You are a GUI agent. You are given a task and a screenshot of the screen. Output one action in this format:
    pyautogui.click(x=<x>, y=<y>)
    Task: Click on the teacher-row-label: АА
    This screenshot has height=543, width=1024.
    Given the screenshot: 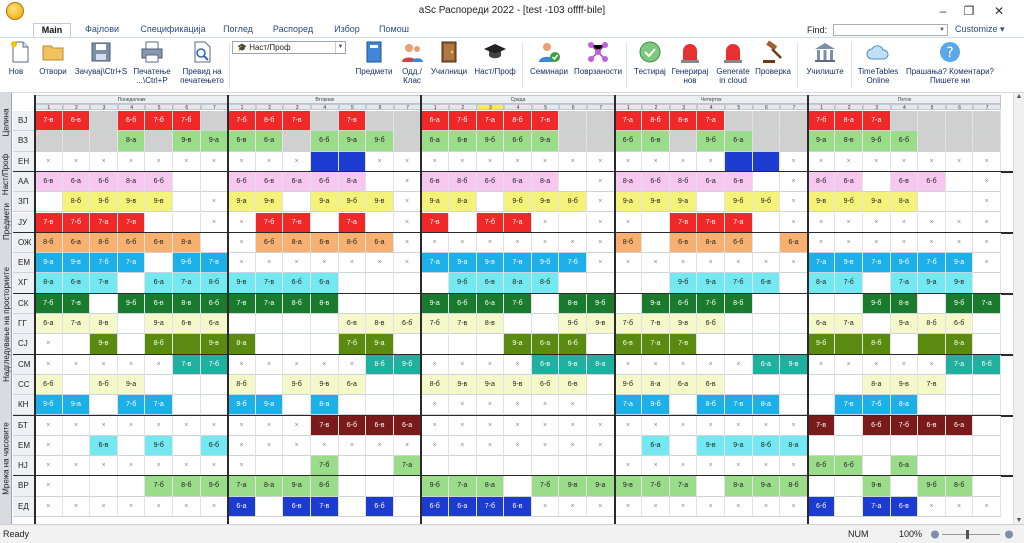 What is the action you would take?
    pyautogui.click(x=24, y=182)
    